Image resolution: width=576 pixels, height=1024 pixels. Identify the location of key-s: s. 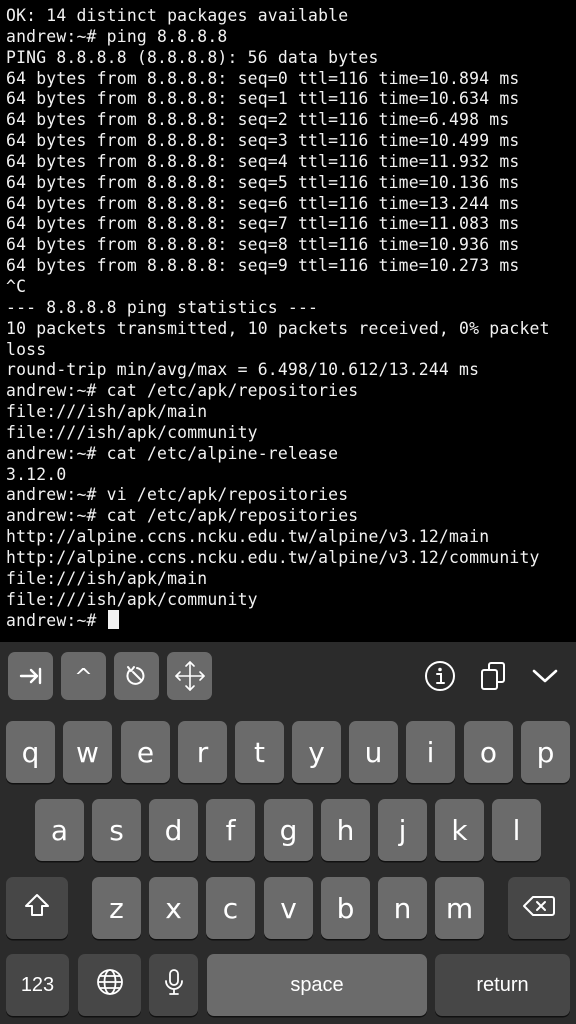
(116, 830).